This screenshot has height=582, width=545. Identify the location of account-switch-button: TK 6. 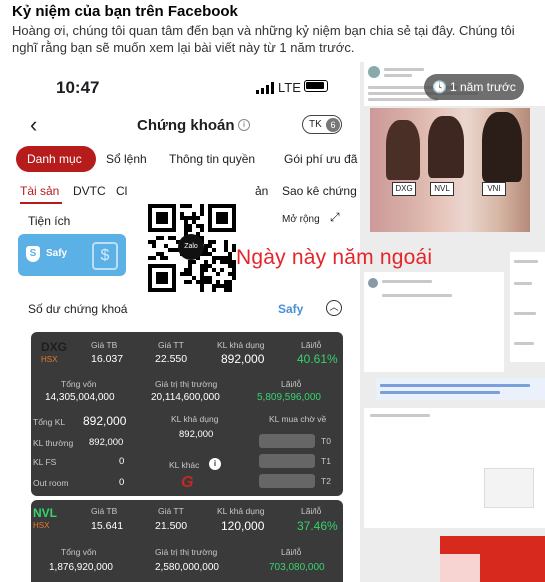
(322, 124).